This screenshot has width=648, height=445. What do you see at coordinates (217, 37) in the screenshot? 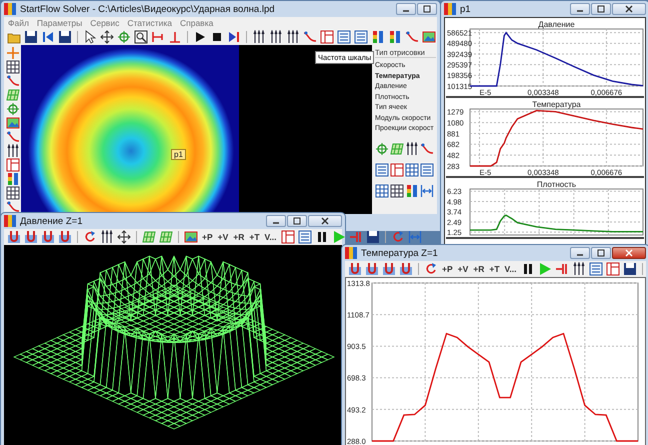
I see `stop-icon` at bounding box center [217, 37].